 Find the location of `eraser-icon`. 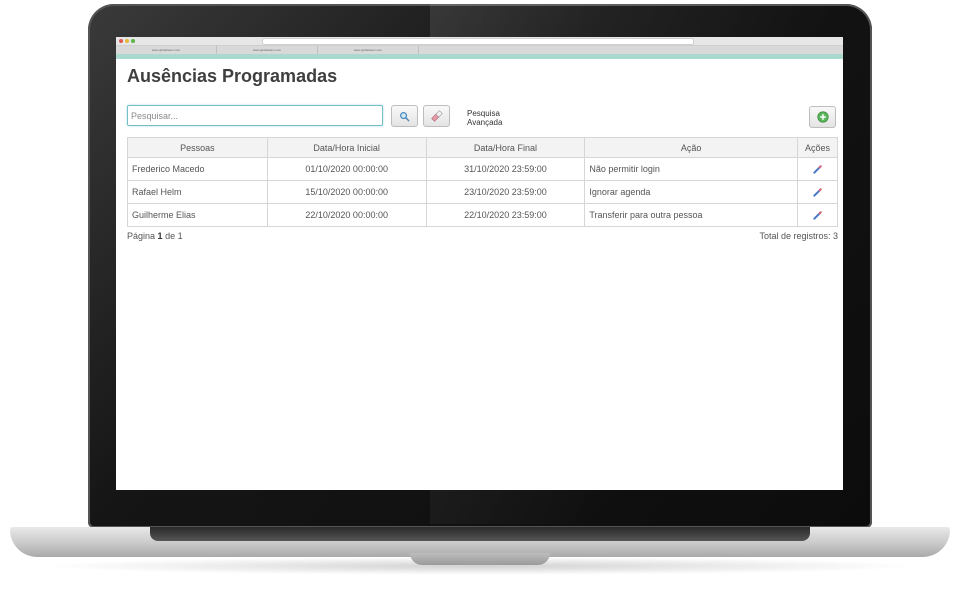

eraser-icon is located at coordinates (436, 116).